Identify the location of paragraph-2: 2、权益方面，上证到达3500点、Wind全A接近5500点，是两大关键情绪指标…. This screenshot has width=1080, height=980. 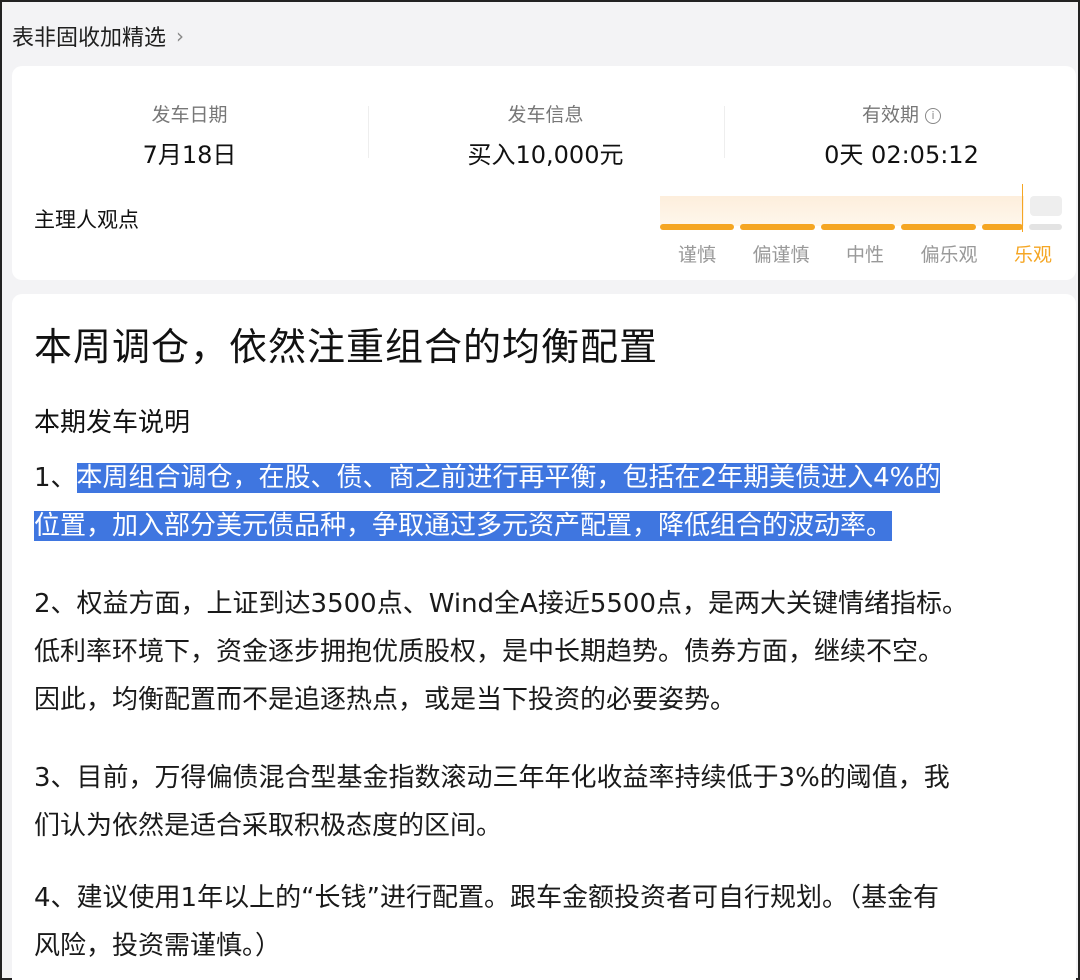
(549, 652).